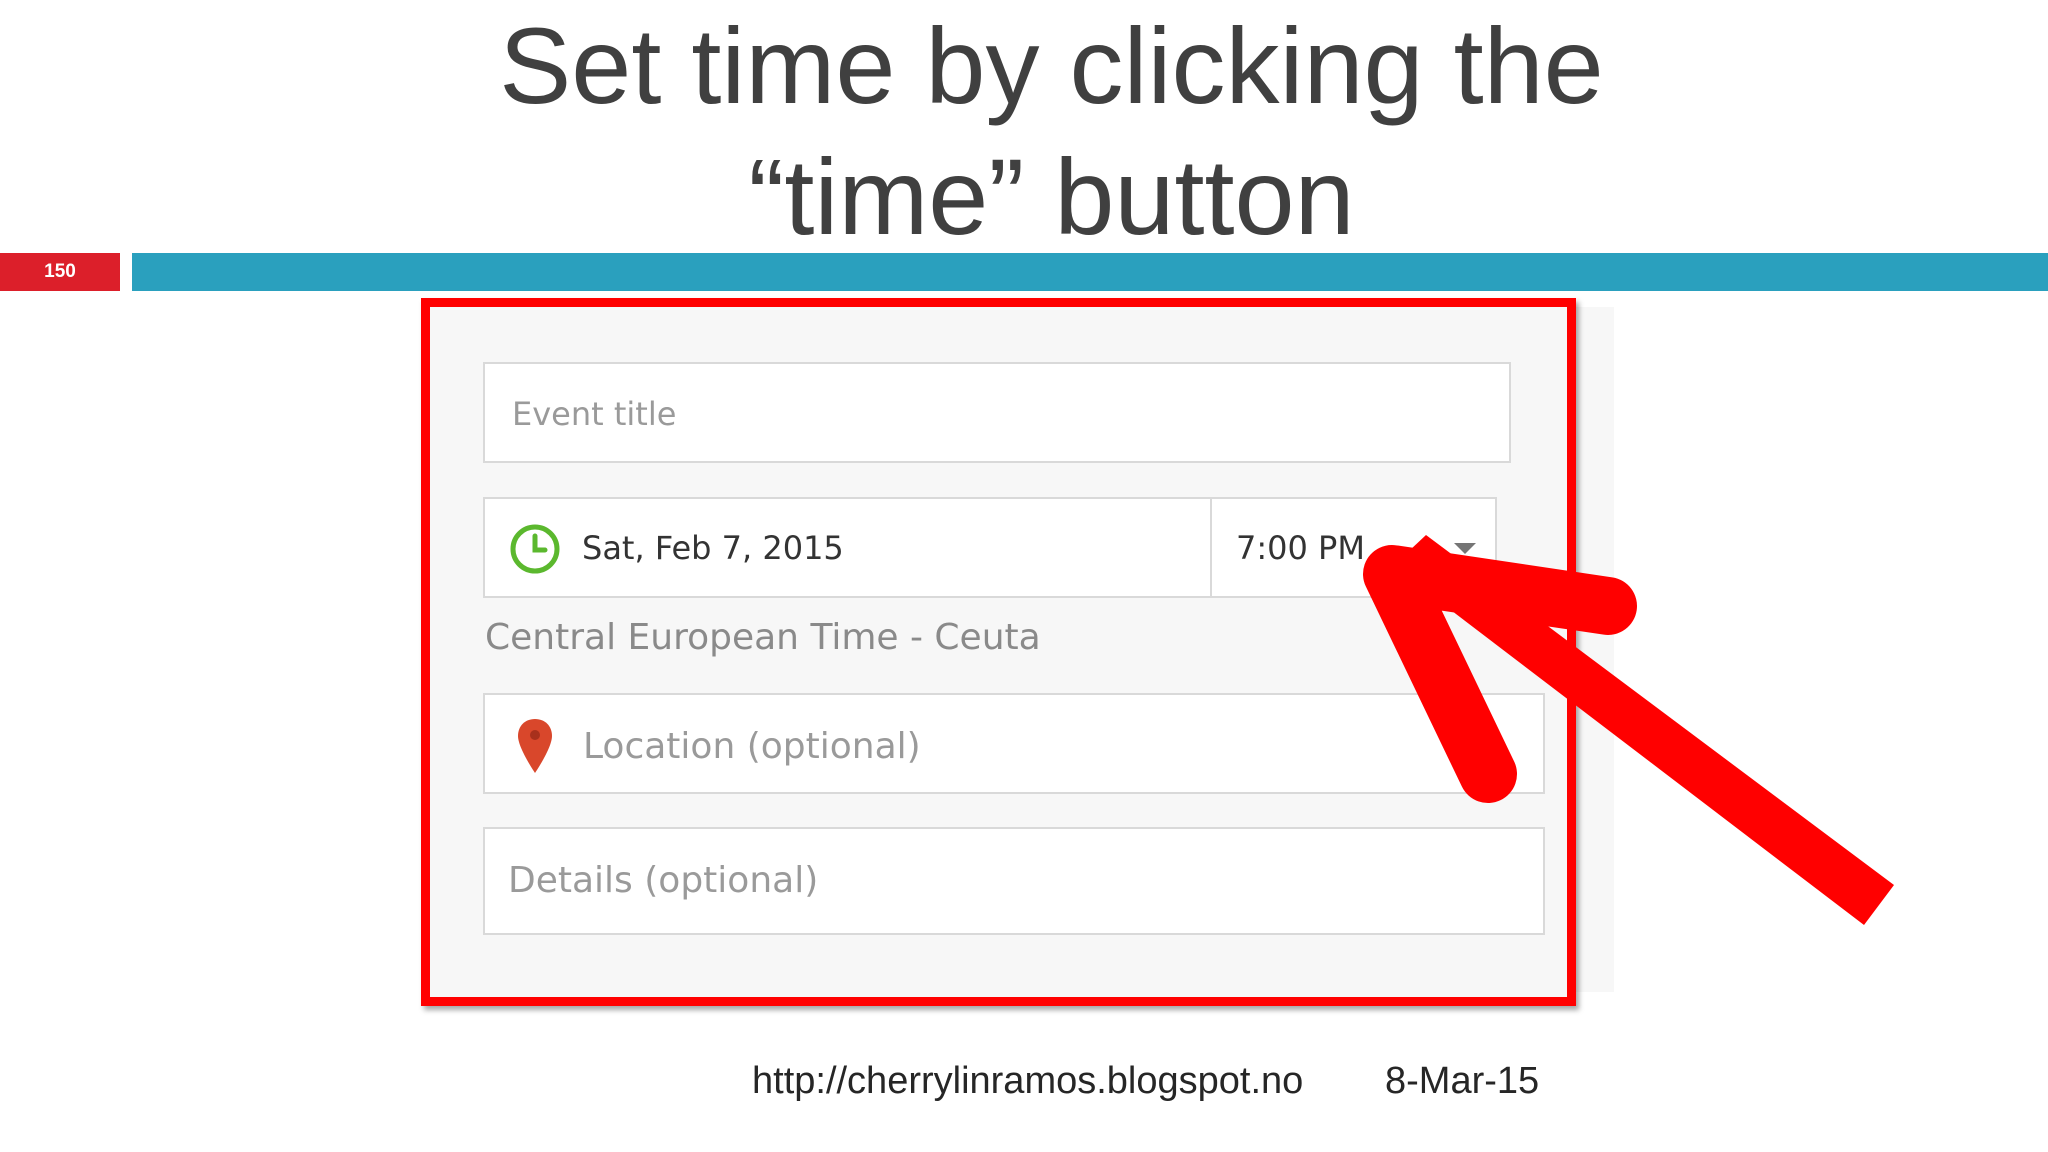 The width and height of the screenshot is (2048, 1152). I want to click on time-value: 7:00 PM, so click(1300, 548).